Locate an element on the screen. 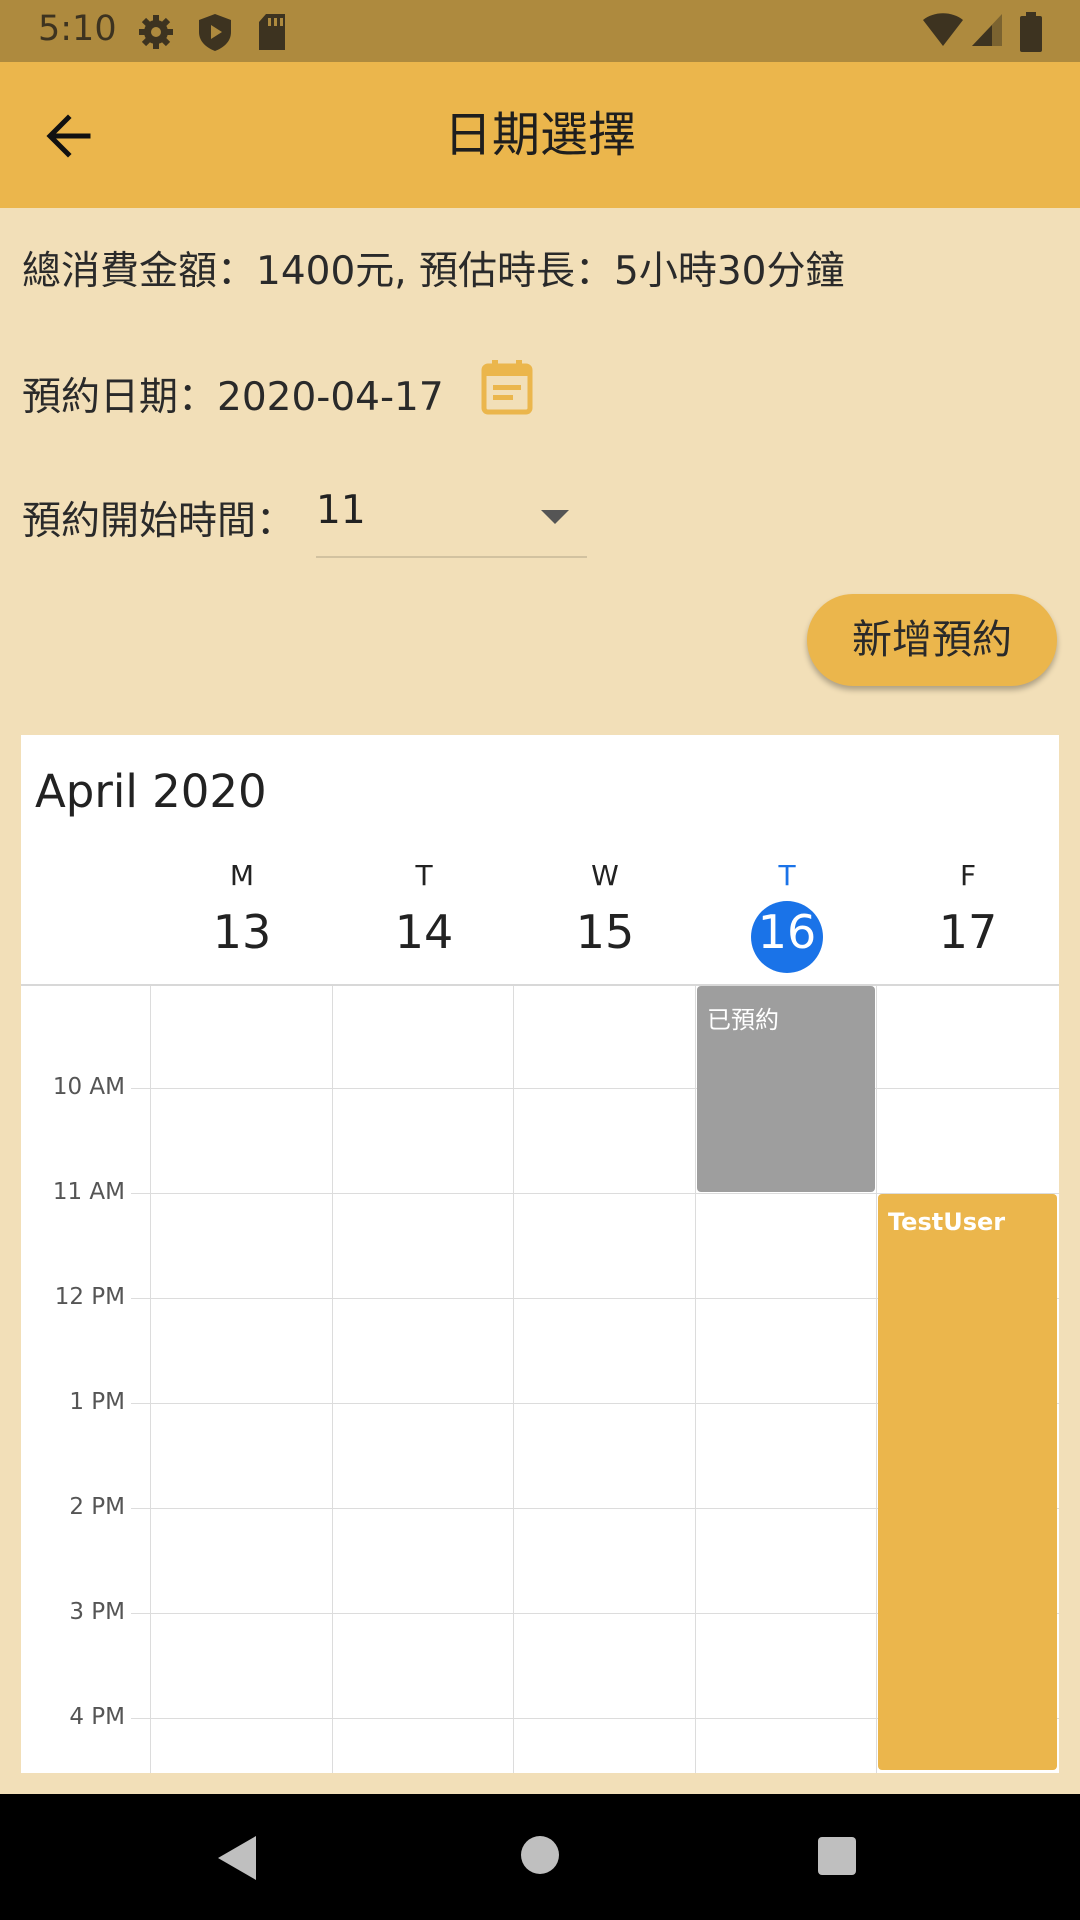 This screenshot has height=1920, width=1080. back-button is located at coordinates (70, 136).